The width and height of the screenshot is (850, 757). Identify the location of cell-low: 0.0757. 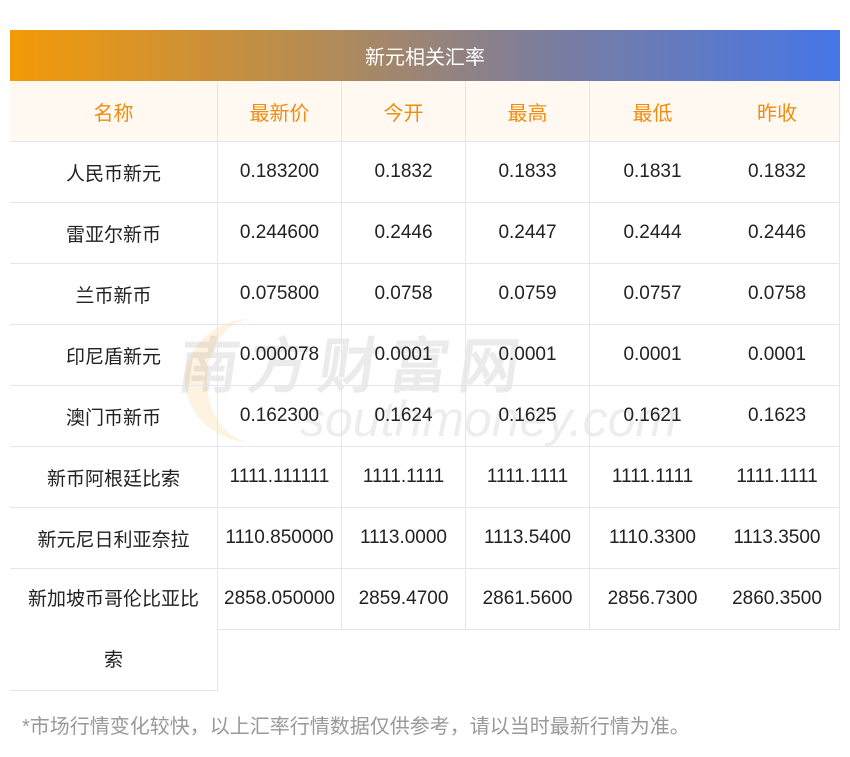
(652, 294).